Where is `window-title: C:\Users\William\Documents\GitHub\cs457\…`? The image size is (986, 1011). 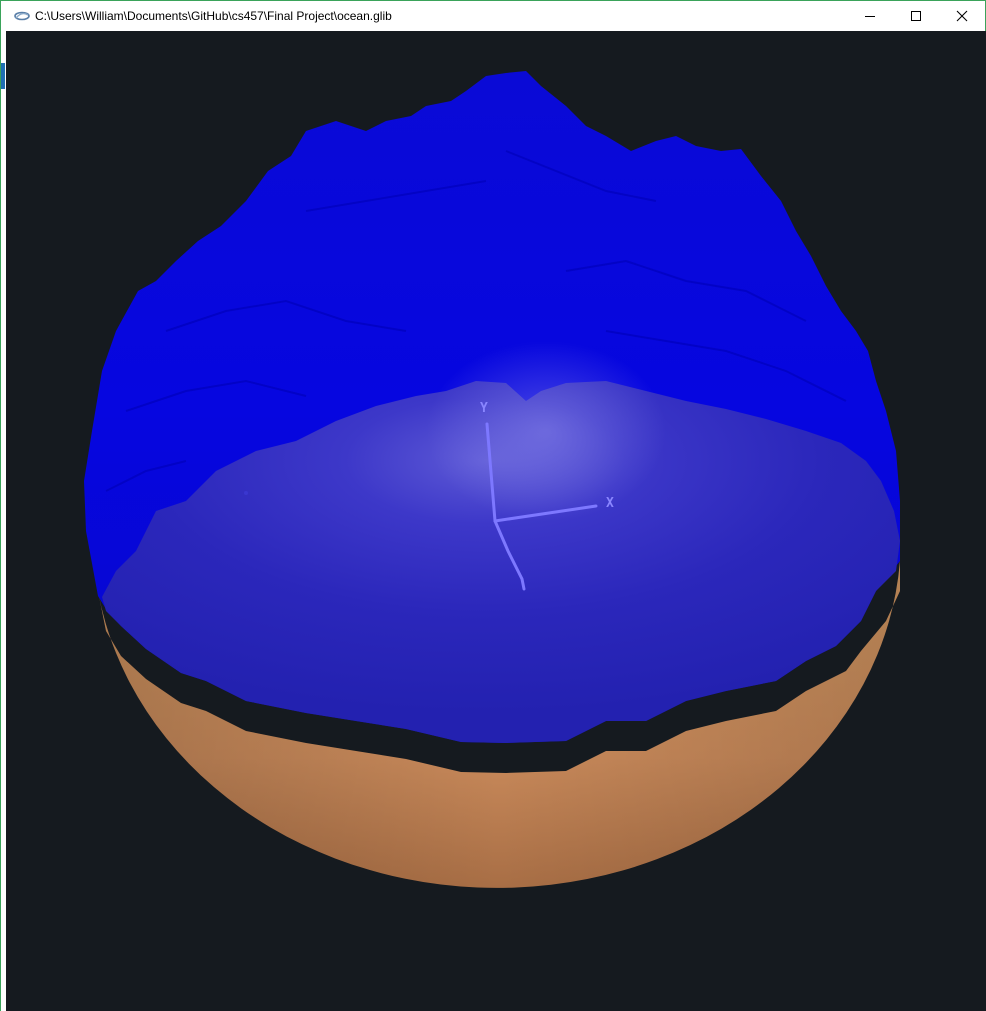
window-title: C:\Users\William\Documents\GitHub\cs457\… is located at coordinates (213, 16).